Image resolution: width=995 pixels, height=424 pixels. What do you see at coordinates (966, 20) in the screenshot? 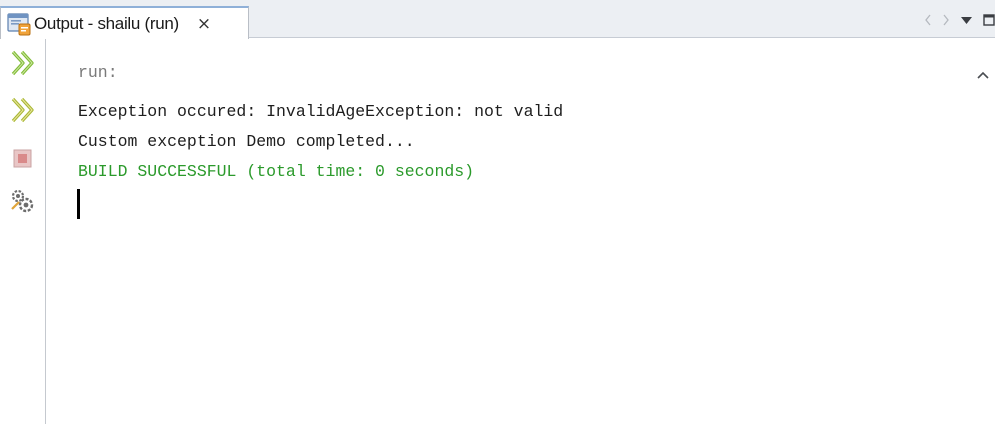
I see `tab-list-dropdown-icon` at bounding box center [966, 20].